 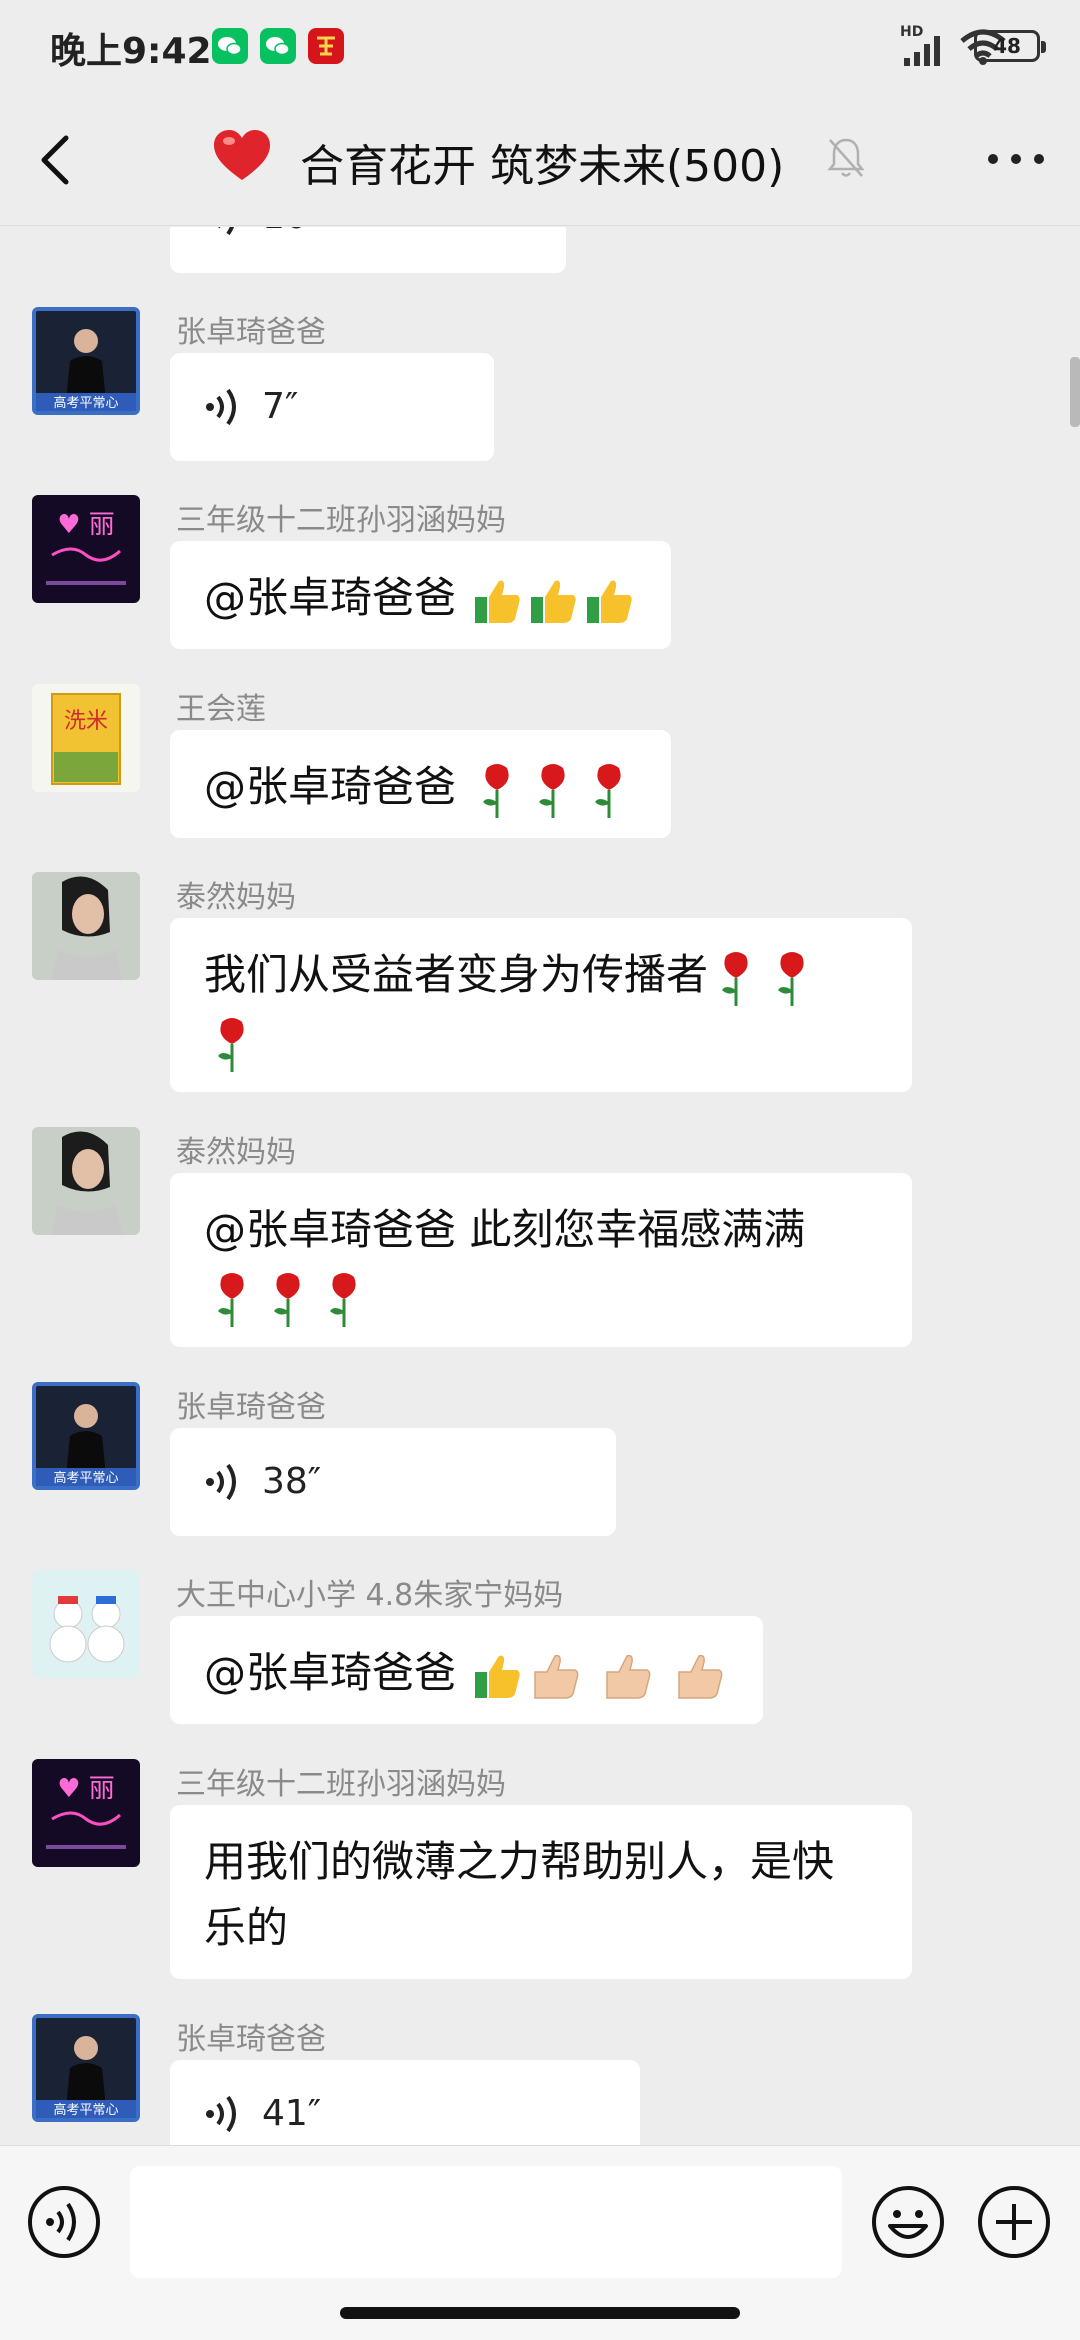 What do you see at coordinates (368, 250) in the screenshot?
I see `voice-bubble: 10″` at bounding box center [368, 250].